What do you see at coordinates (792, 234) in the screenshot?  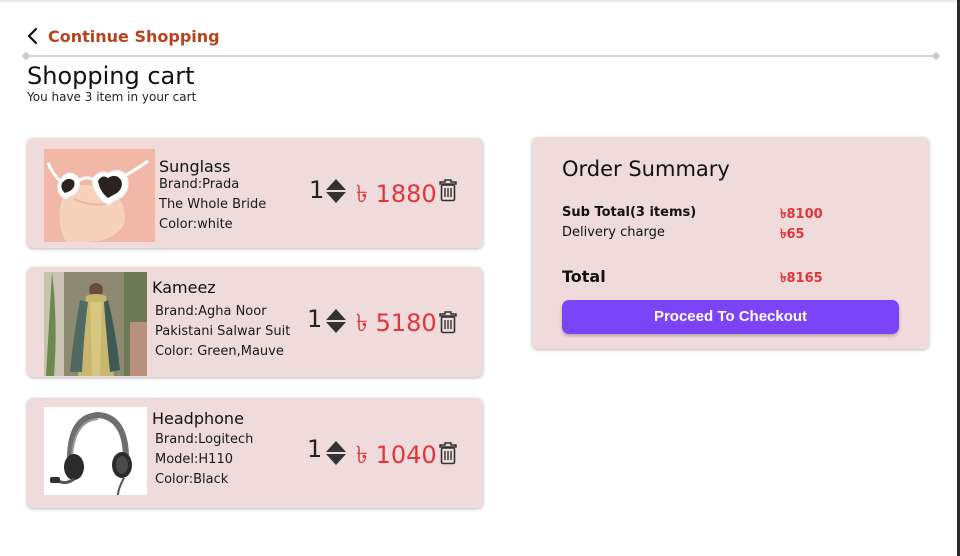 I see `delivery-charge-value: ৳65` at bounding box center [792, 234].